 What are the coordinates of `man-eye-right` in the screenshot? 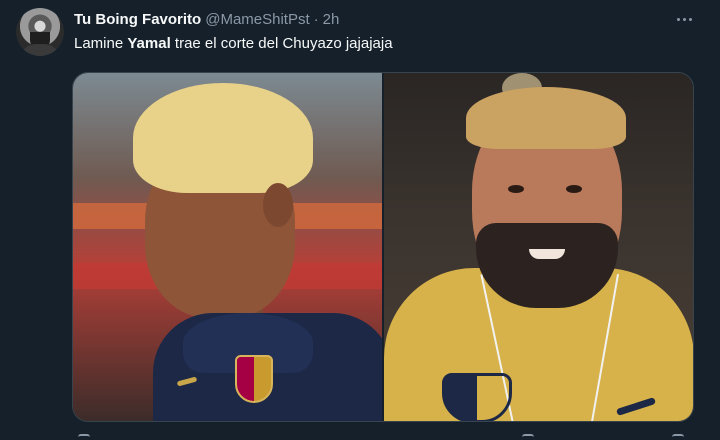 It's located at (574, 189).